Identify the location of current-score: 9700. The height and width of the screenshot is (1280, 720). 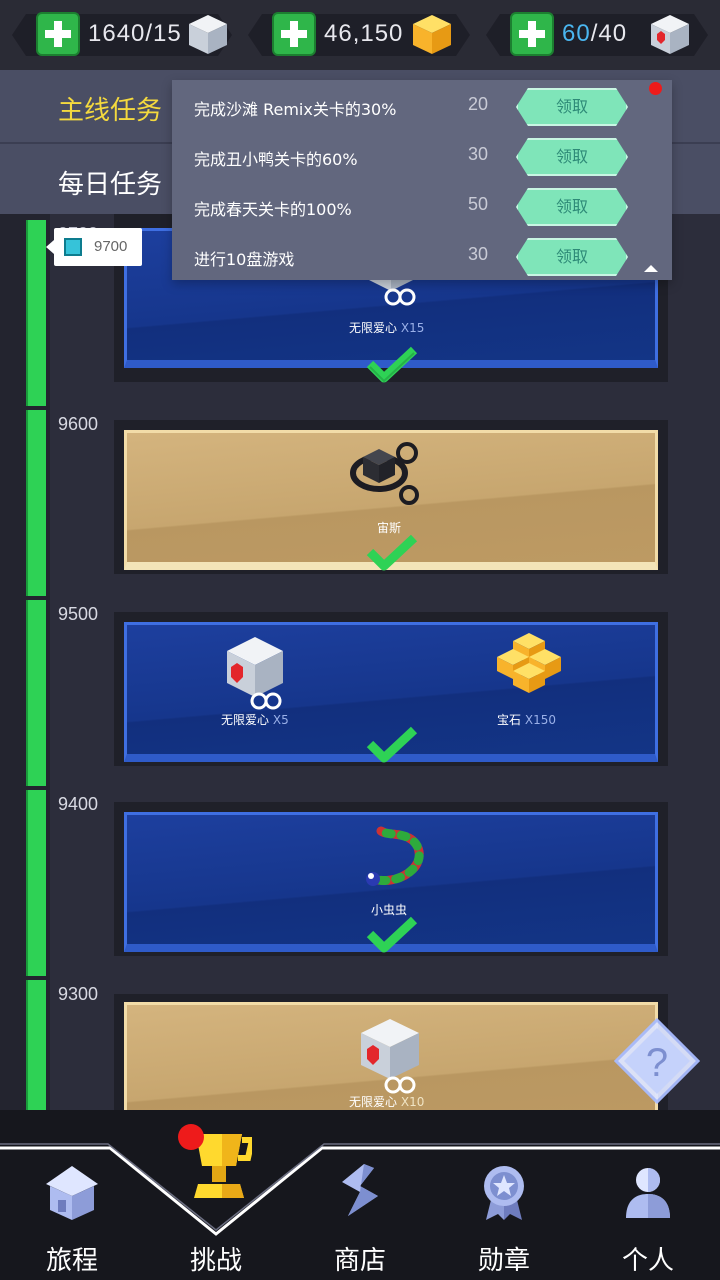
(111, 246).